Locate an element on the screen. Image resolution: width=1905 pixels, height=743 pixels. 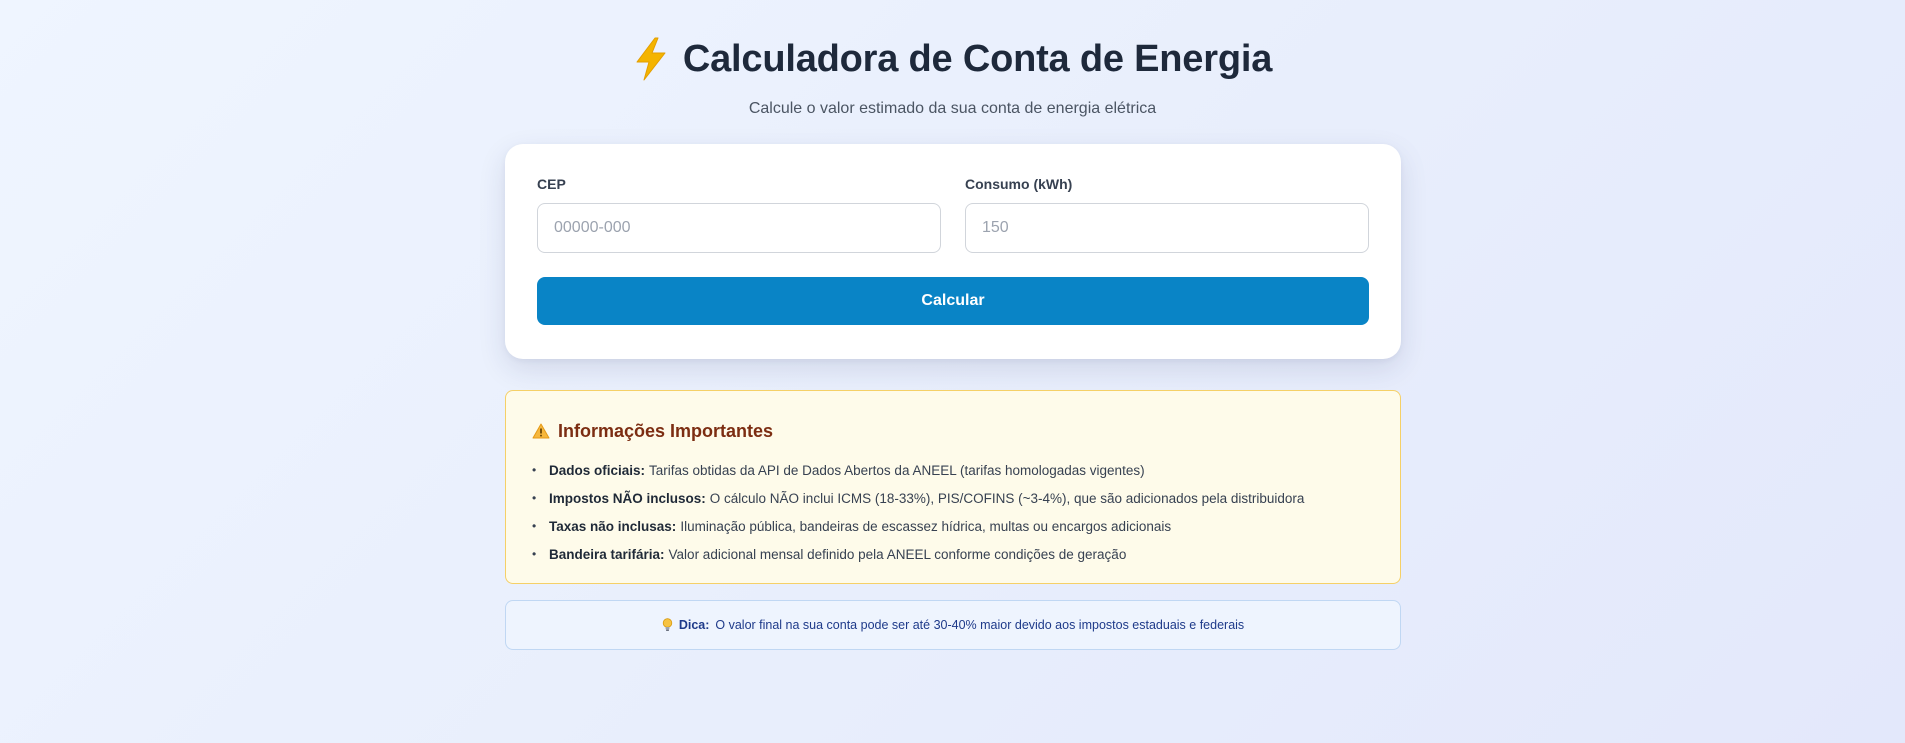
info-item-label: Impostos NÃO inclusos: is located at coordinates (627, 498).